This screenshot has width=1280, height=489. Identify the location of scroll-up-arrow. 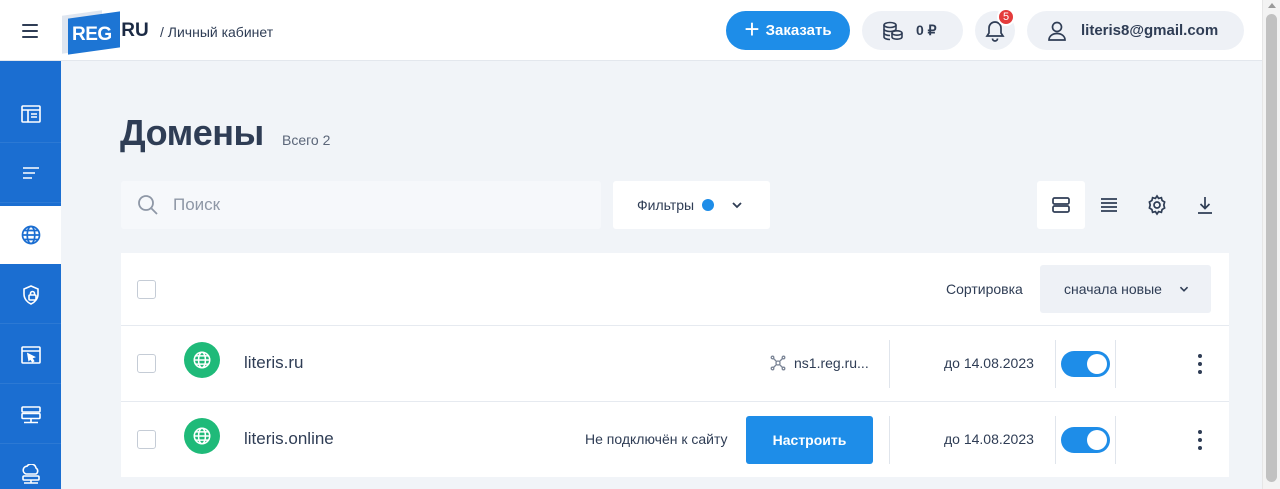
(1272, 5).